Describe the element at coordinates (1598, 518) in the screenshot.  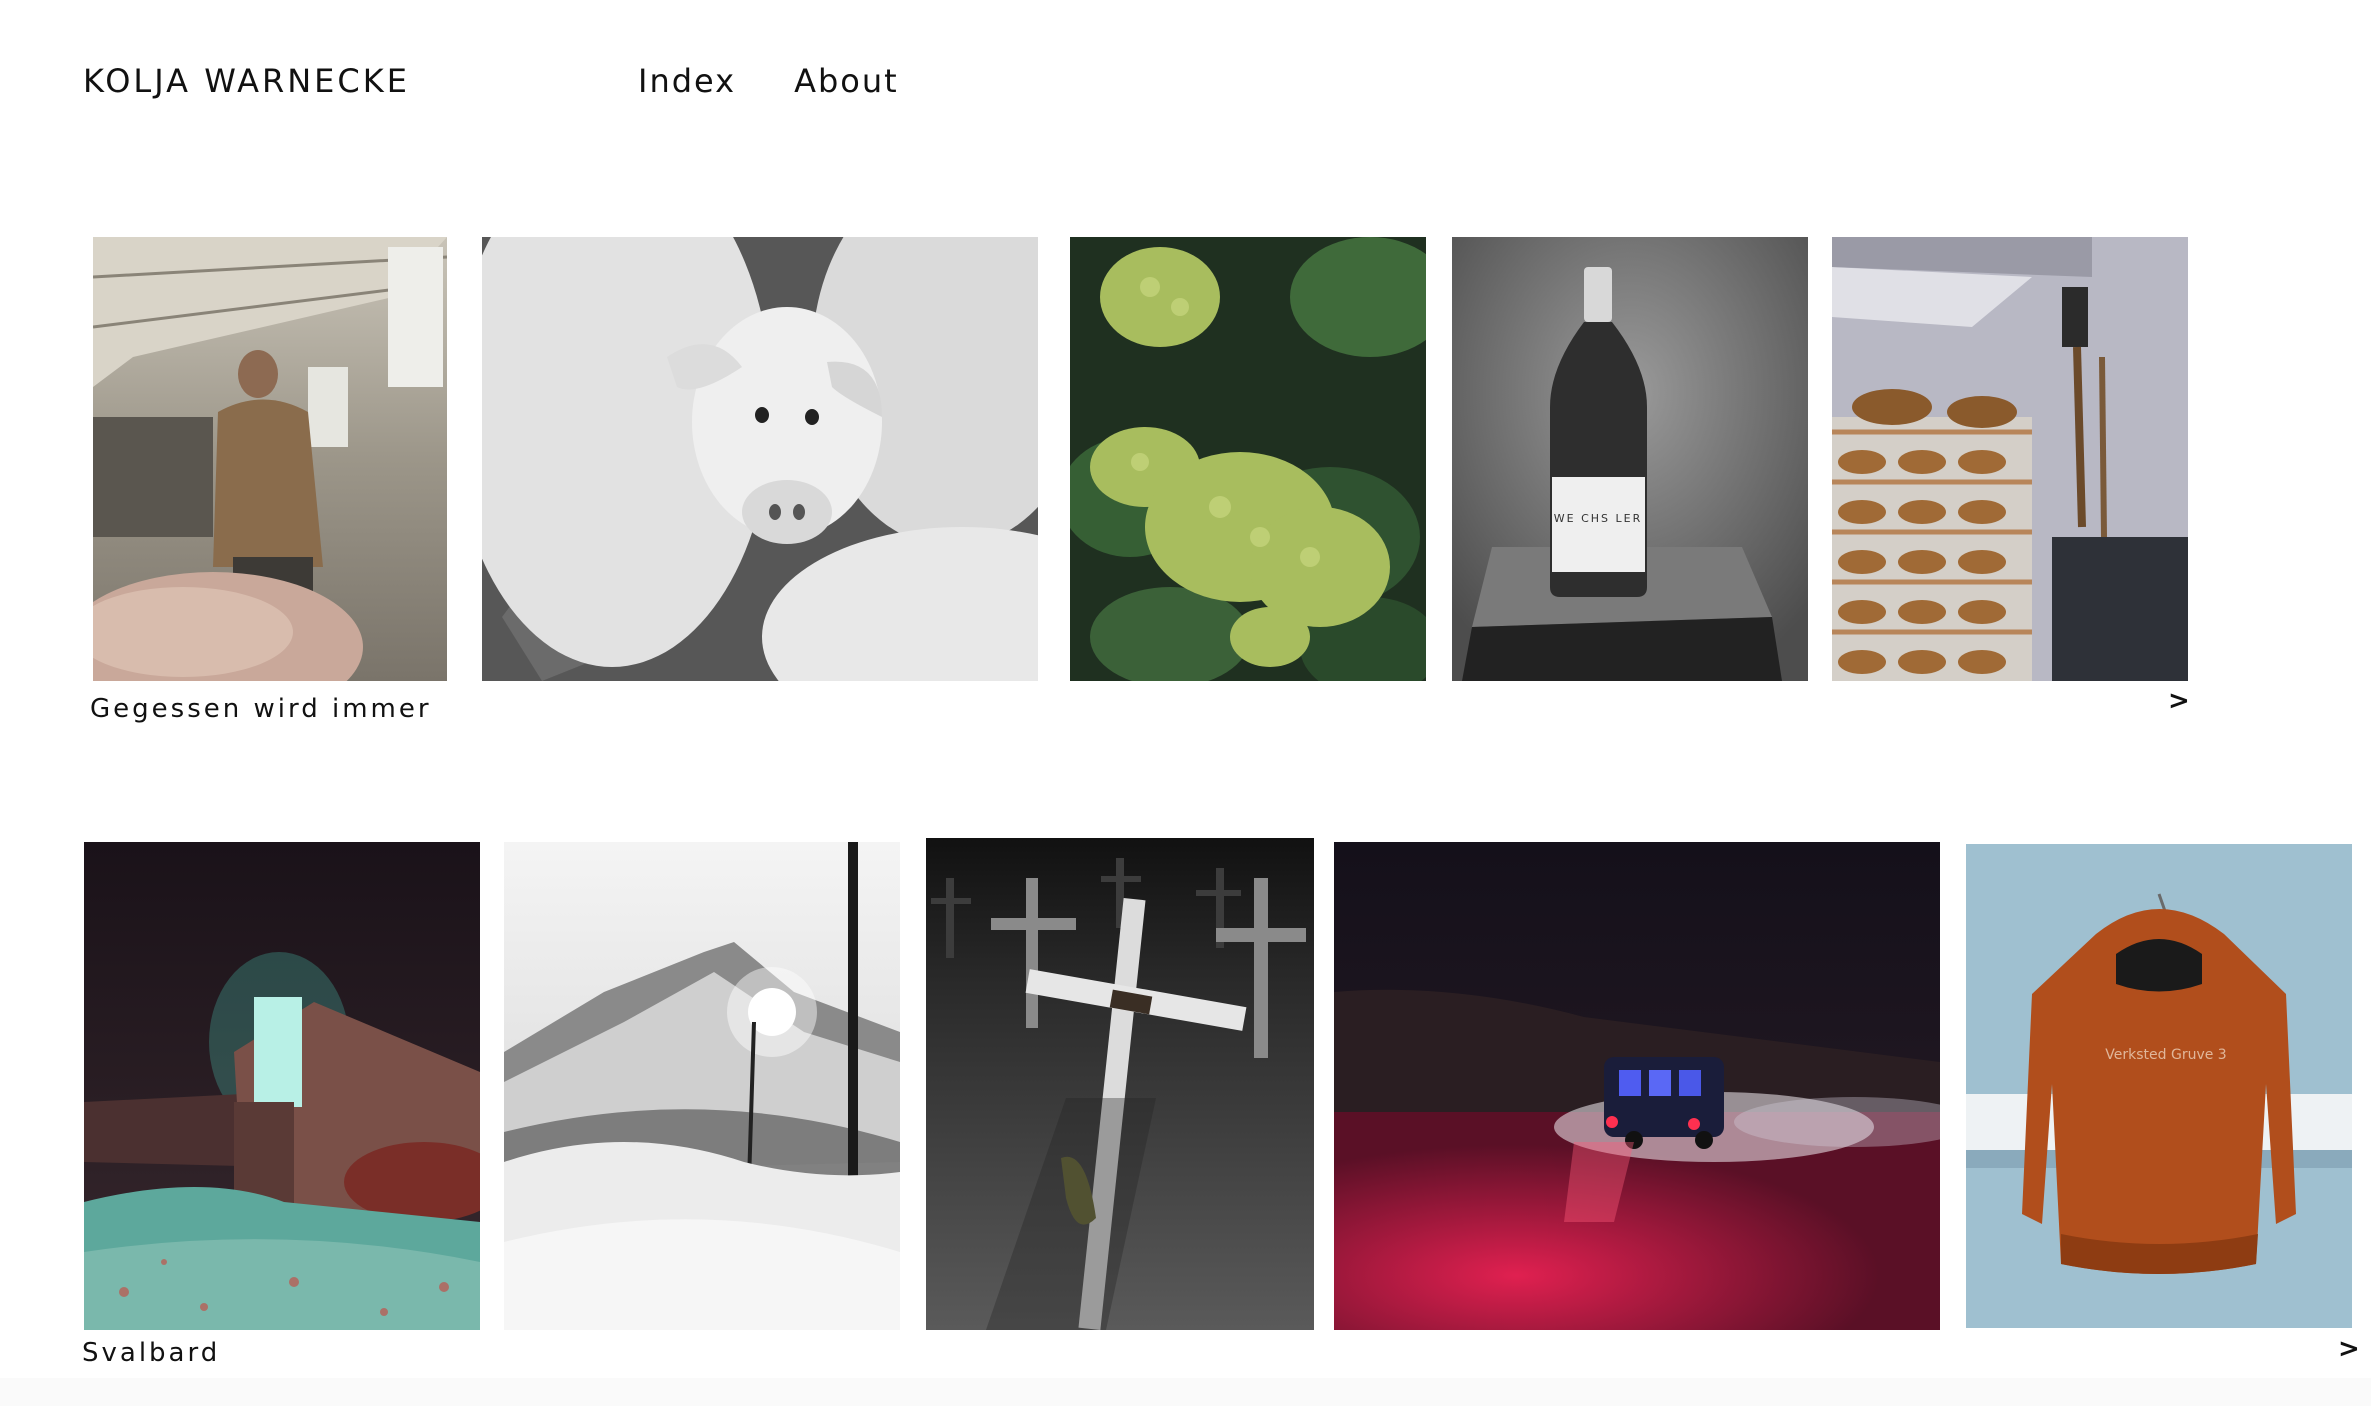
I see `bottle-label-text: WE CHS LER` at that location.